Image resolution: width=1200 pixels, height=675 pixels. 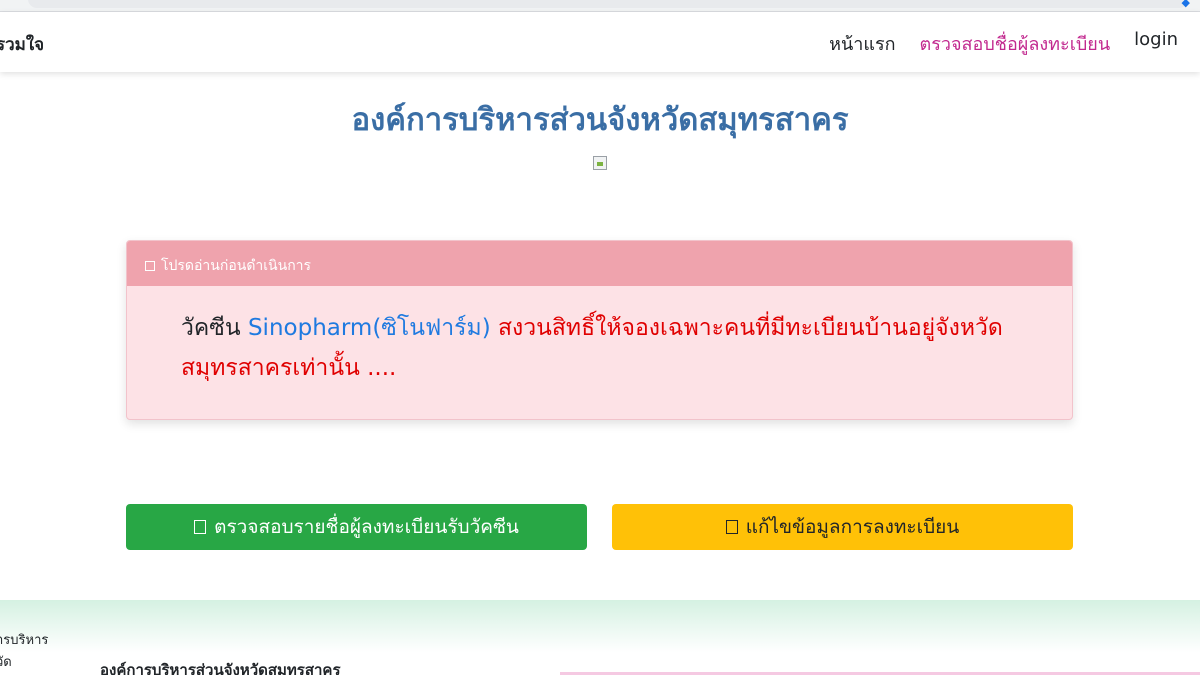 I want to click on extension-icon: ◆, so click(x=1186, y=4).